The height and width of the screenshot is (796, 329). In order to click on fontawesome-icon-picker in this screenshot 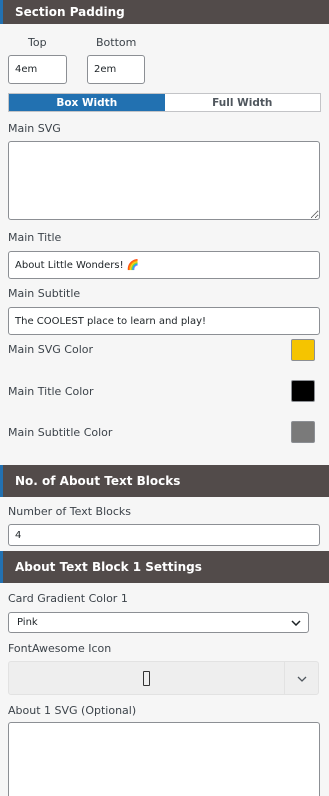, I will do `click(163, 678)`.